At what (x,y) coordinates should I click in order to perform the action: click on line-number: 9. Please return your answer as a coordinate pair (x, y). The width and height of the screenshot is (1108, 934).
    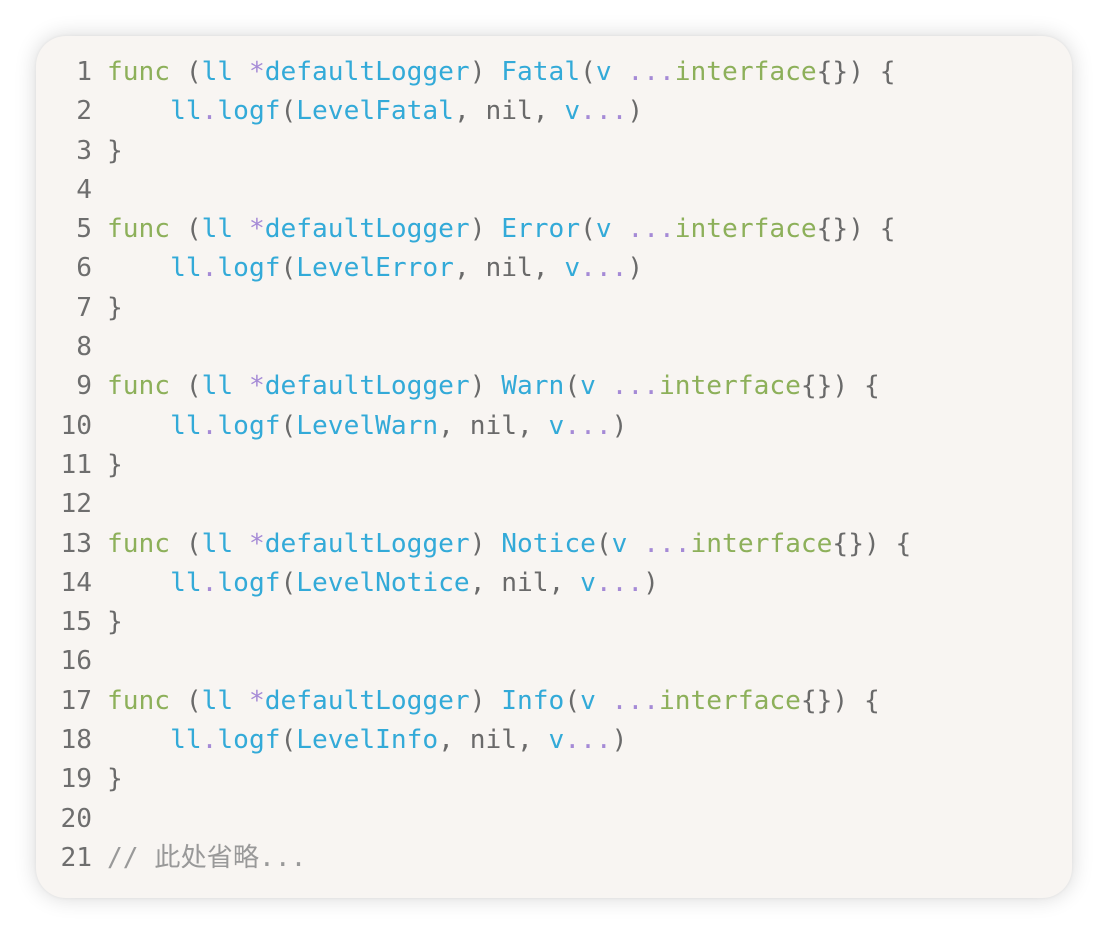
    Looking at the image, I should click on (84, 386).